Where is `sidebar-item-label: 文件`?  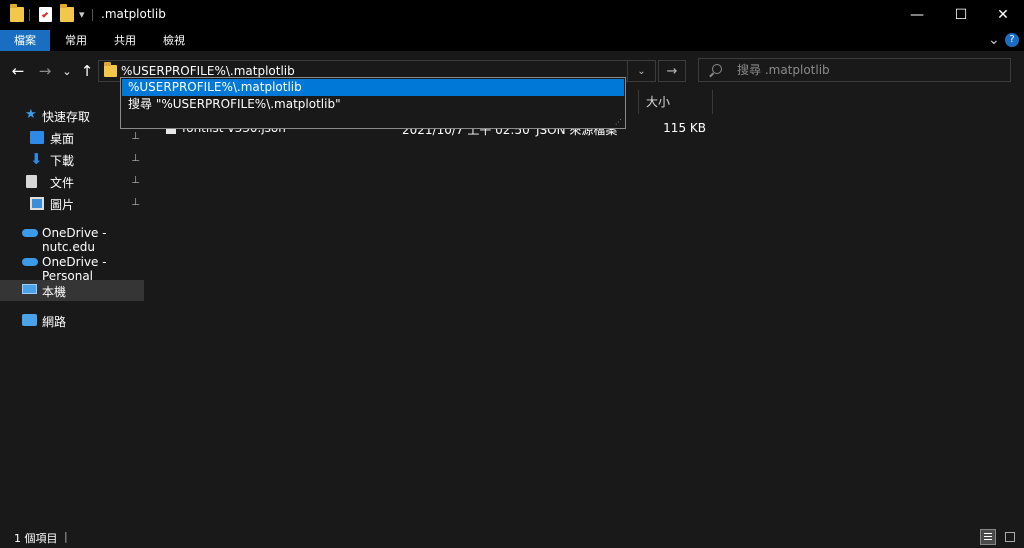 sidebar-item-label: 文件 is located at coordinates (62, 183).